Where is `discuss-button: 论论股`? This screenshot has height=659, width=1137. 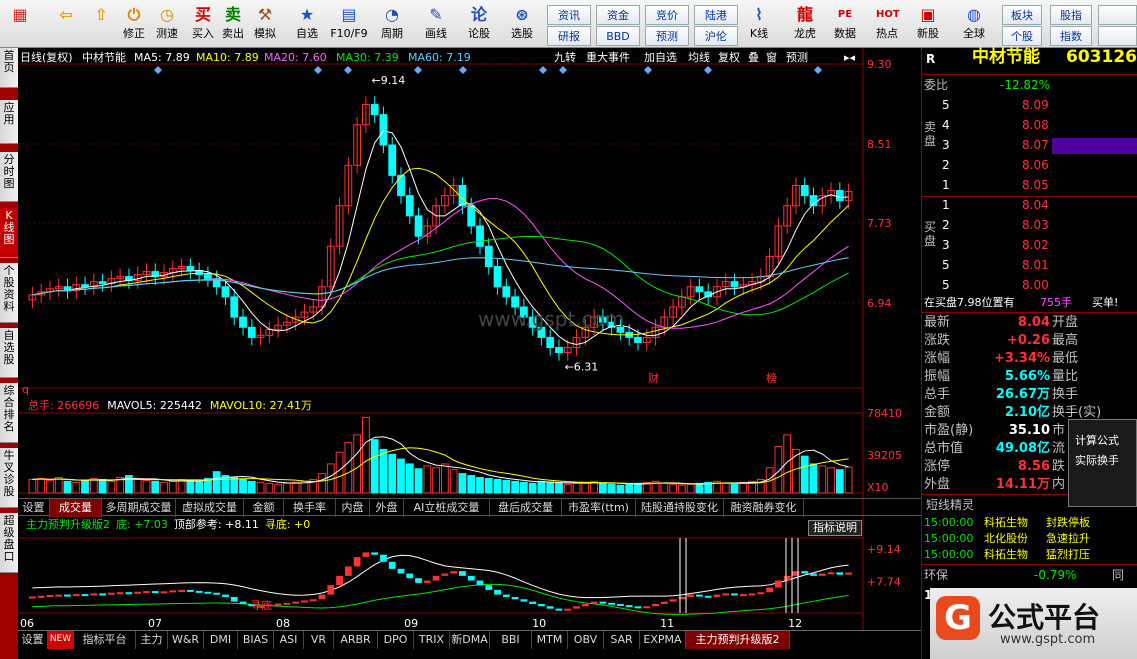 discuss-button: 论论股 is located at coordinates (479, 24).